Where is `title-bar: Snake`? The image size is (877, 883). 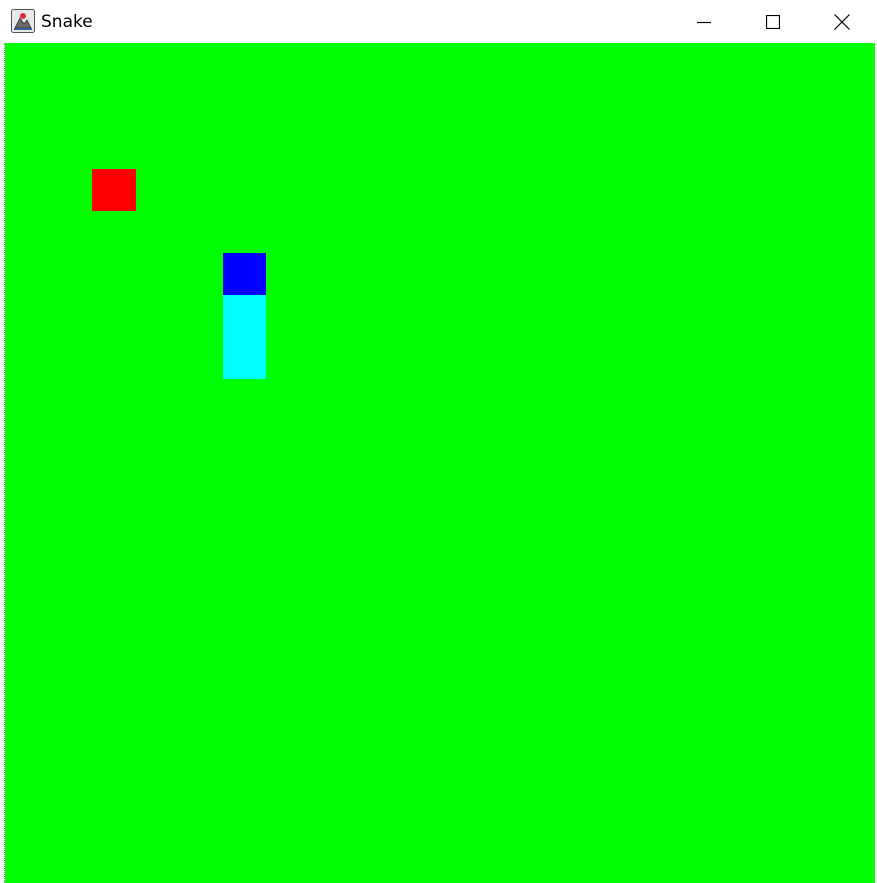 title-bar: Snake is located at coordinates (438, 21).